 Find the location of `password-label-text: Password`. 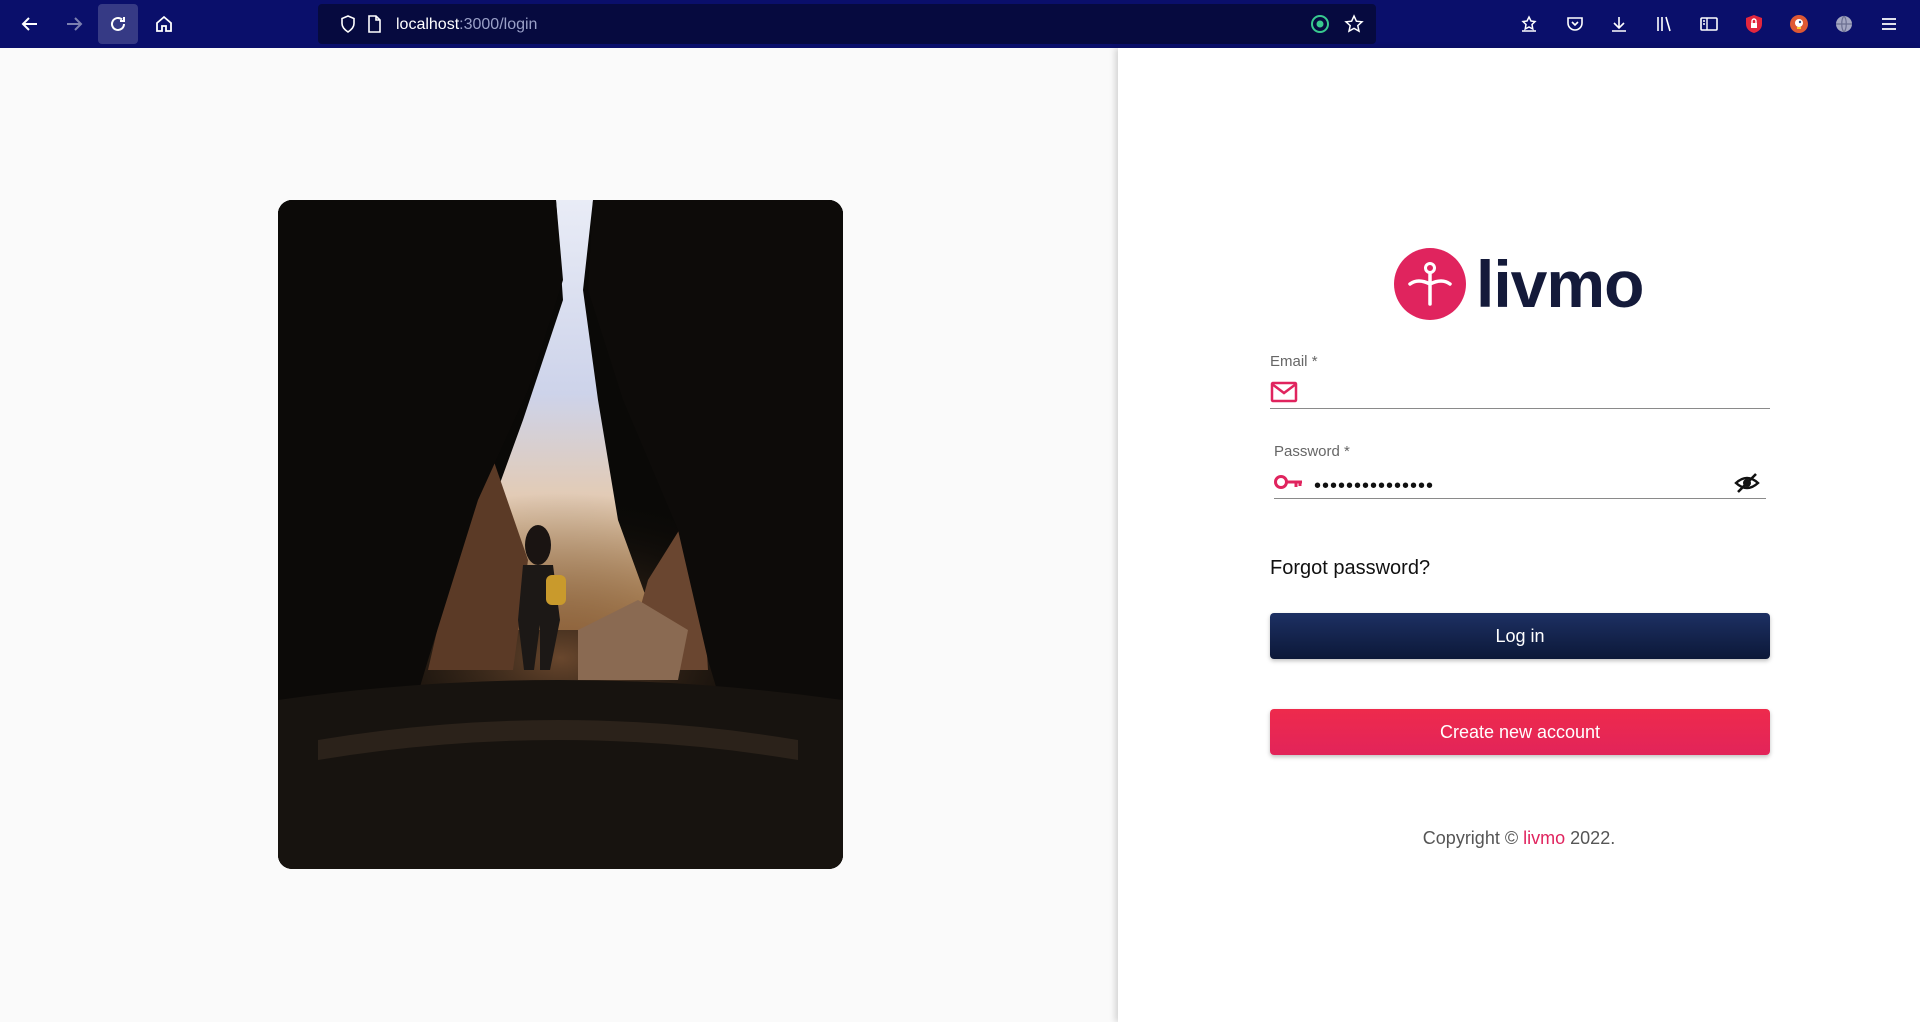

password-label-text: Password is located at coordinates (1307, 451).